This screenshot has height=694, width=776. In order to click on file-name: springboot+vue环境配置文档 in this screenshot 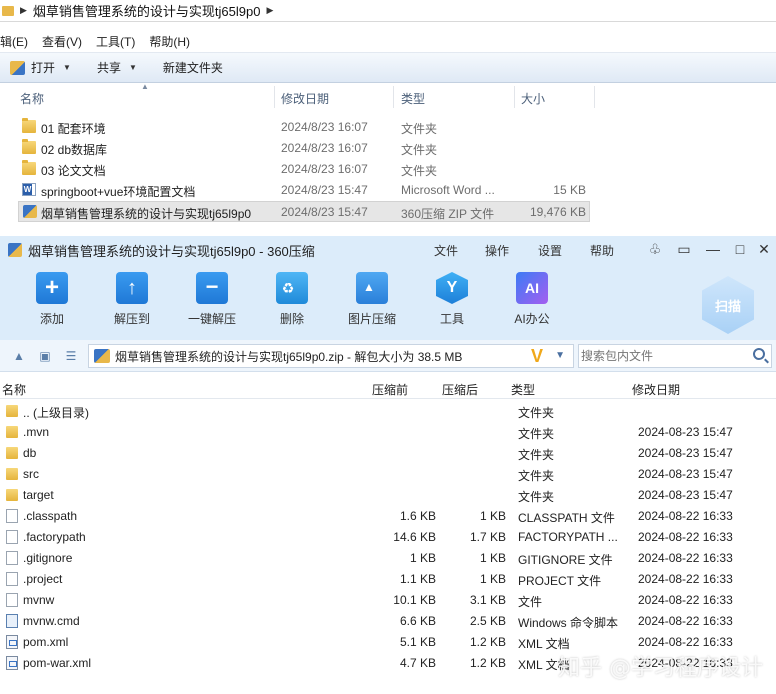, I will do `click(118, 192)`.